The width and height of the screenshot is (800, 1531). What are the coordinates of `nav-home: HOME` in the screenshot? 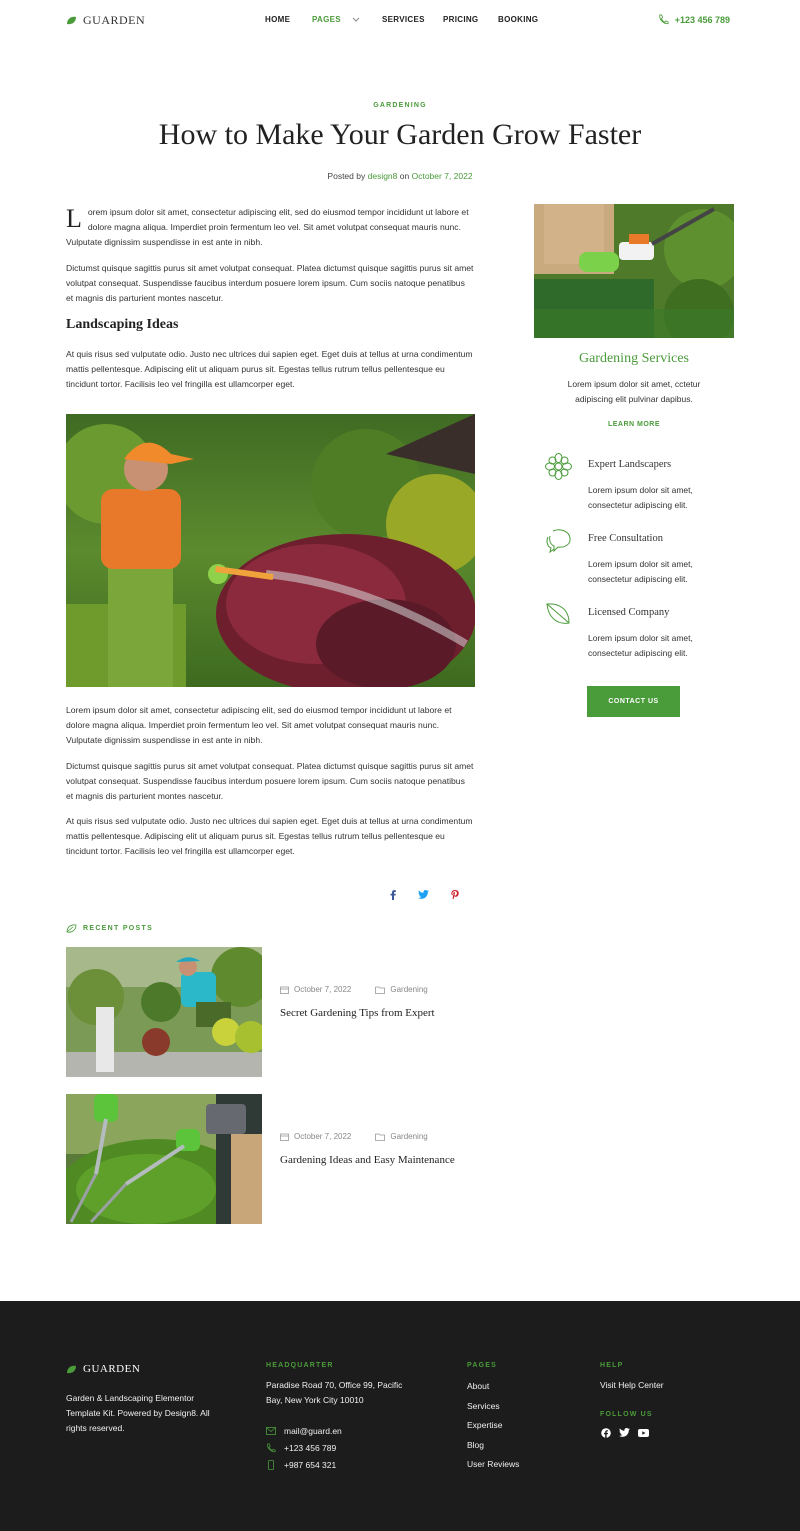 It's located at (288, 19).